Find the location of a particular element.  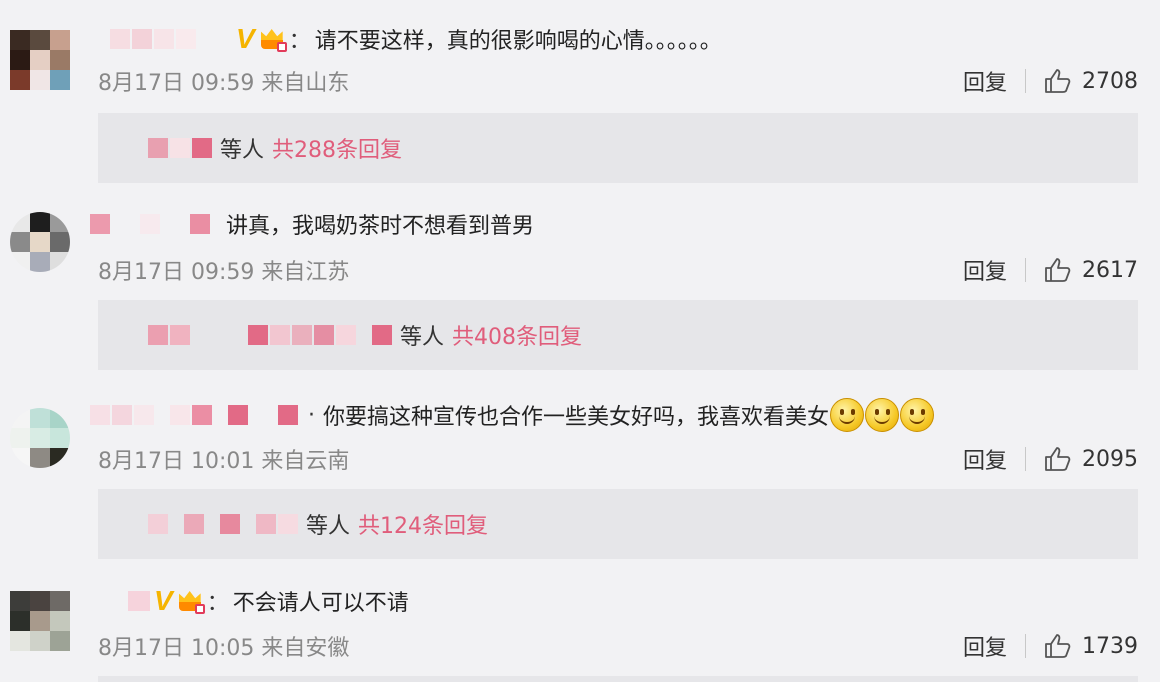

replies-count-link: 共288条回复 is located at coordinates (337, 148).